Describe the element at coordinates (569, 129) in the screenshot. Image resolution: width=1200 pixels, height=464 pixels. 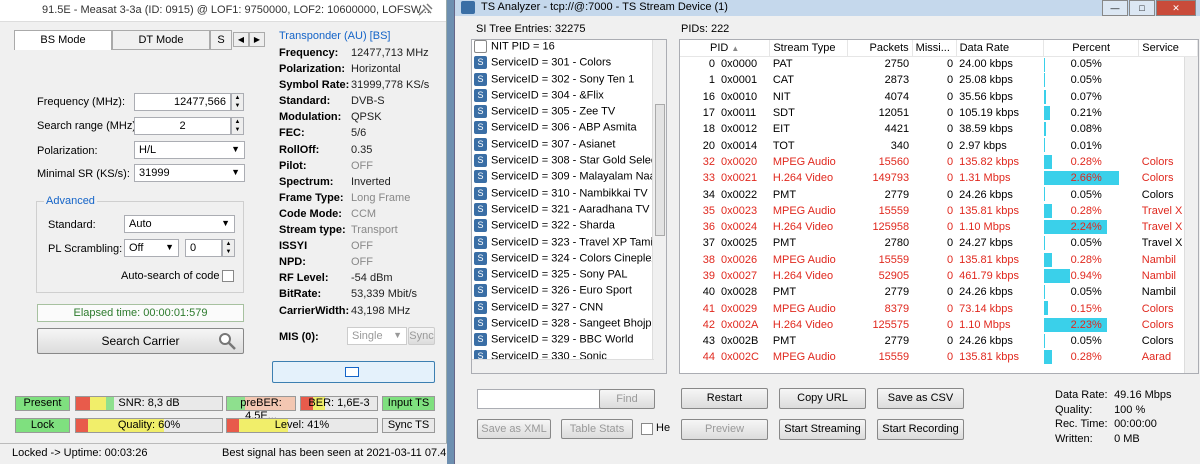
I see `si-tree-item: S ServiceID = 306 - ABP Asmita` at that location.